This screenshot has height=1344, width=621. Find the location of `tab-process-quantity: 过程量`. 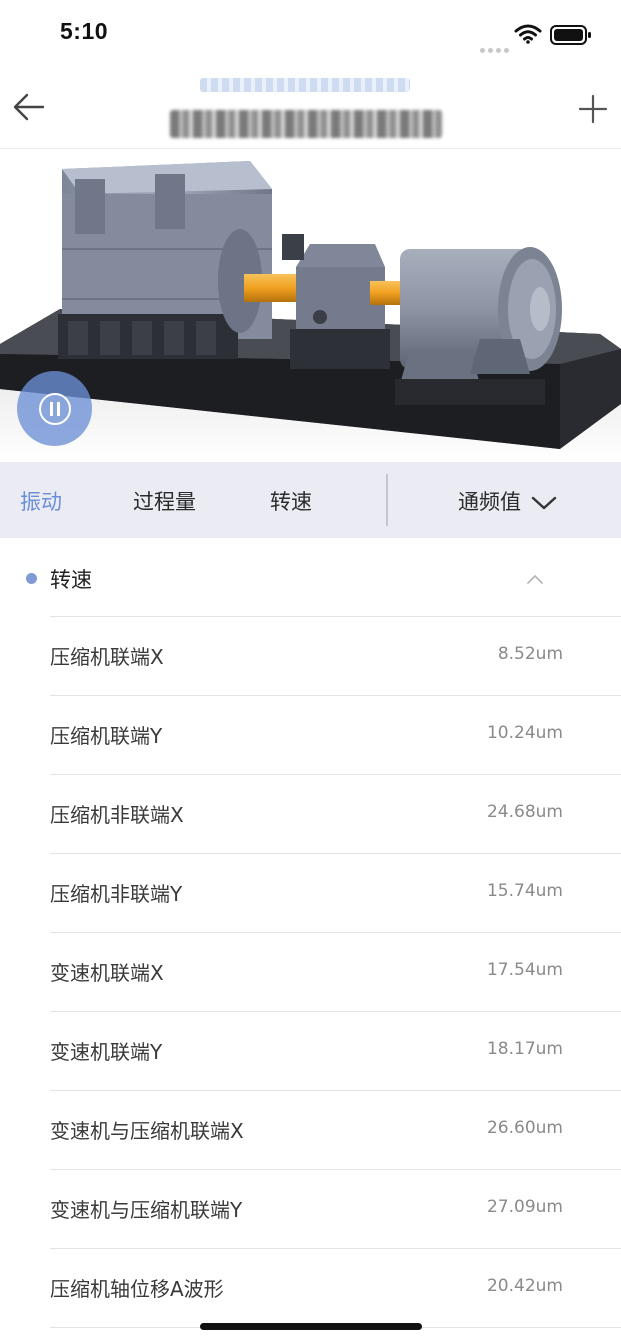

tab-process-quantity: 过程量 is located at coordinates (164, 501).